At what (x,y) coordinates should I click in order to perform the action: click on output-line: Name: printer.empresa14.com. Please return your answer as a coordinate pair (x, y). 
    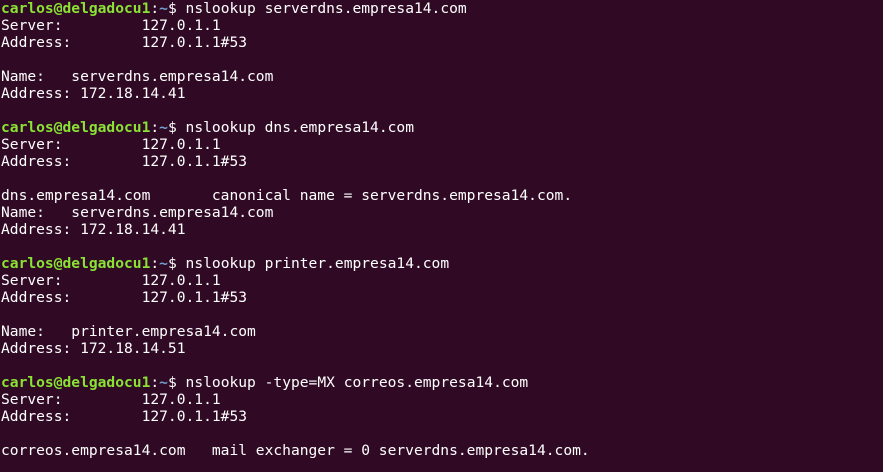
    Looking at the image, I should click on (128, 331).